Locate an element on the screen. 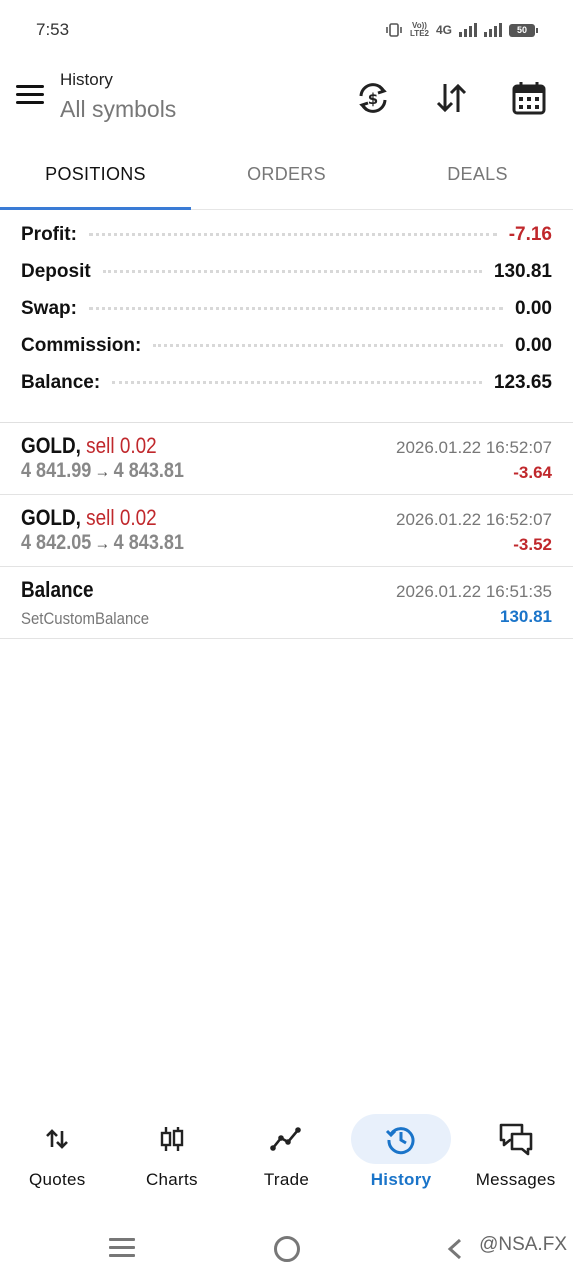 The width and height of the screenshot is (573, 1280). watermark: @NSA.FX is located at coordinates (523, 1244).